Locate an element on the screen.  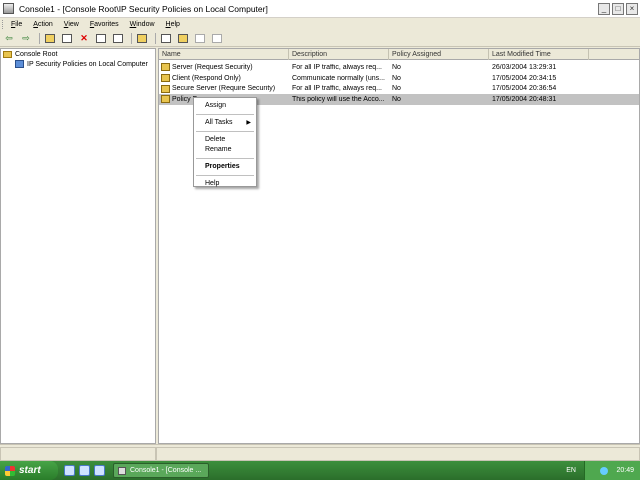
column-header-last-modified: Last Modified Time is located at coordinates (539, 54).